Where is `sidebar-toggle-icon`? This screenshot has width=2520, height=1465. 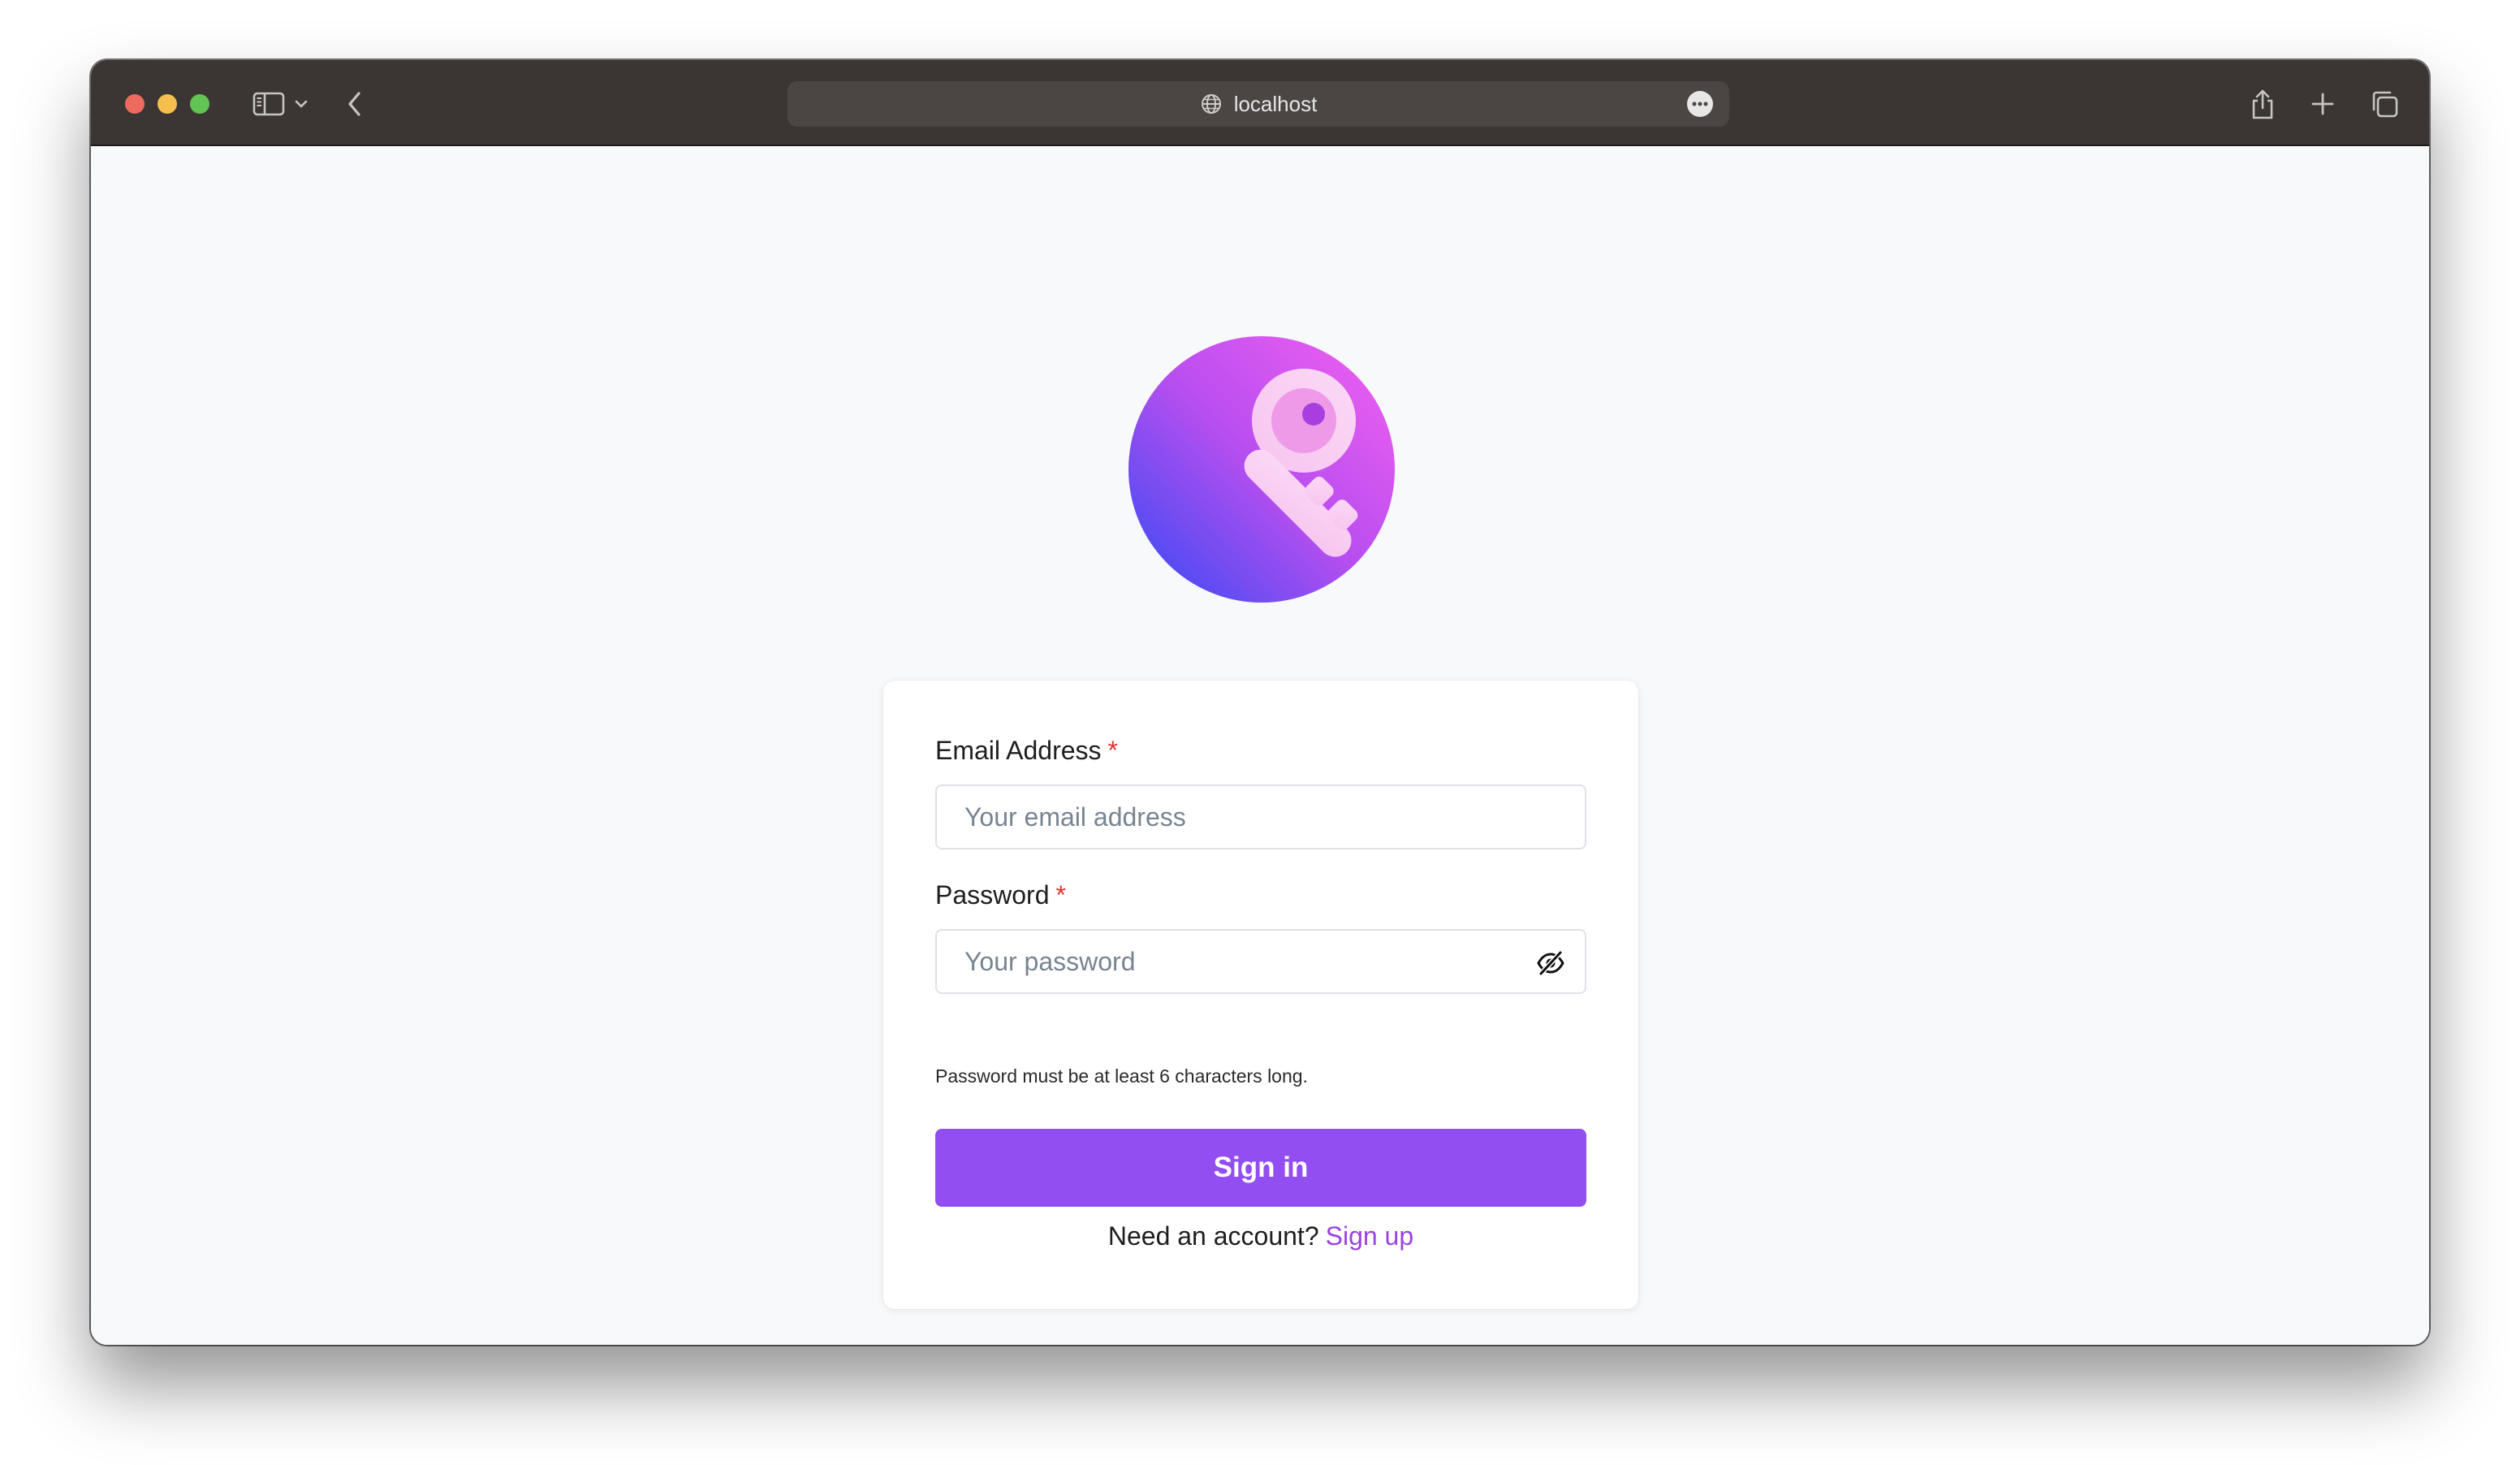 sidebar-toggle-icon is located at coordinates (269, 103).